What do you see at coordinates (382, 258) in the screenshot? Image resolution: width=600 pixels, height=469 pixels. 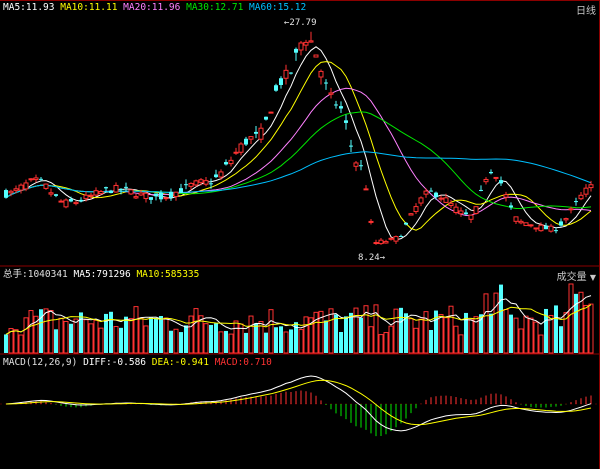 I see `low-arrow: →` at bounding box center [382, 258].